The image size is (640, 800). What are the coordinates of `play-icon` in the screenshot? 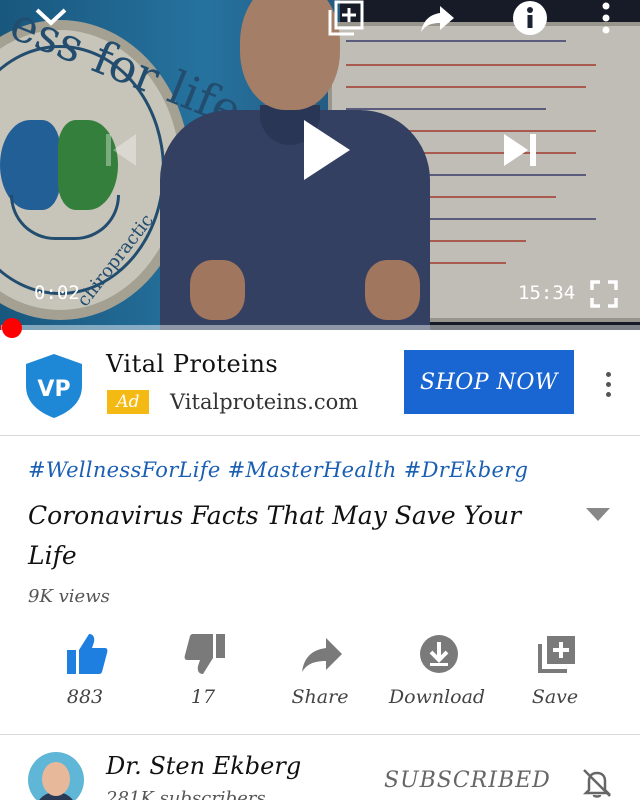 It's located at (326, 150).